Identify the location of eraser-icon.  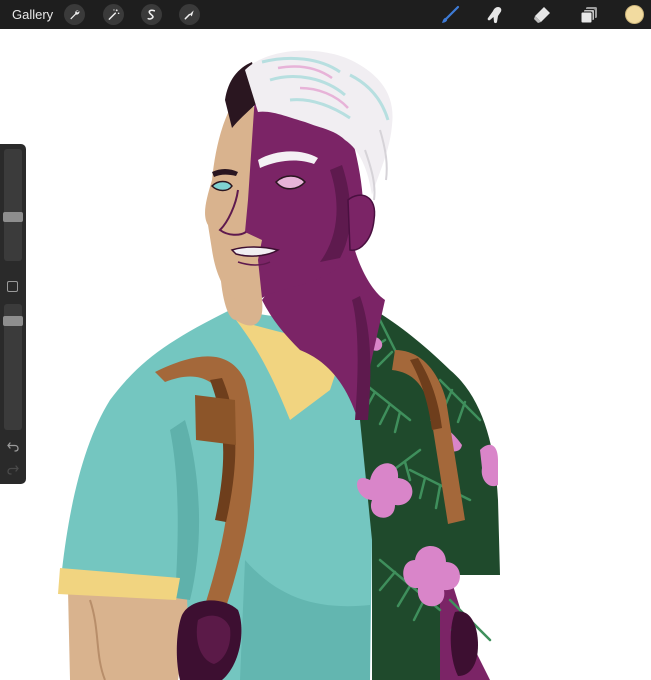
(541, 14).